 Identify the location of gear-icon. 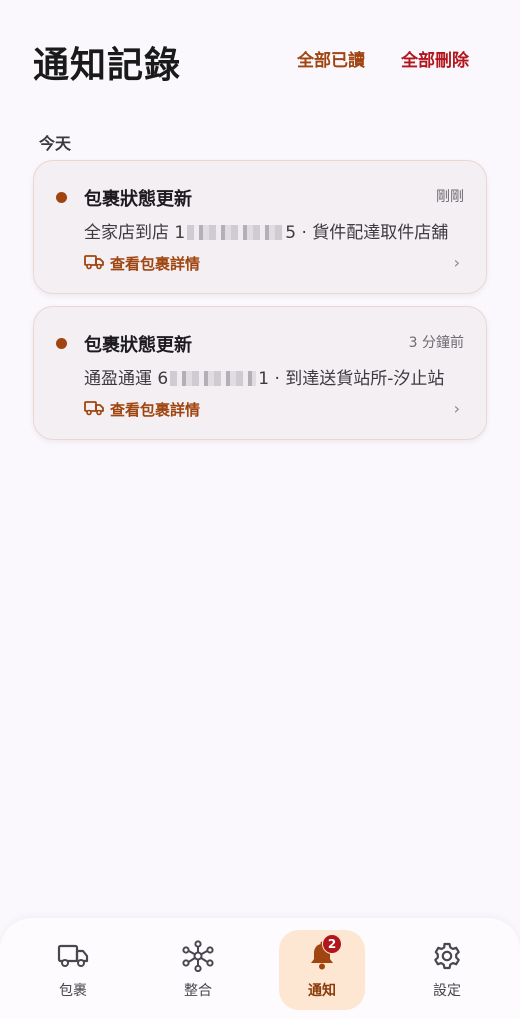
(447, 956).